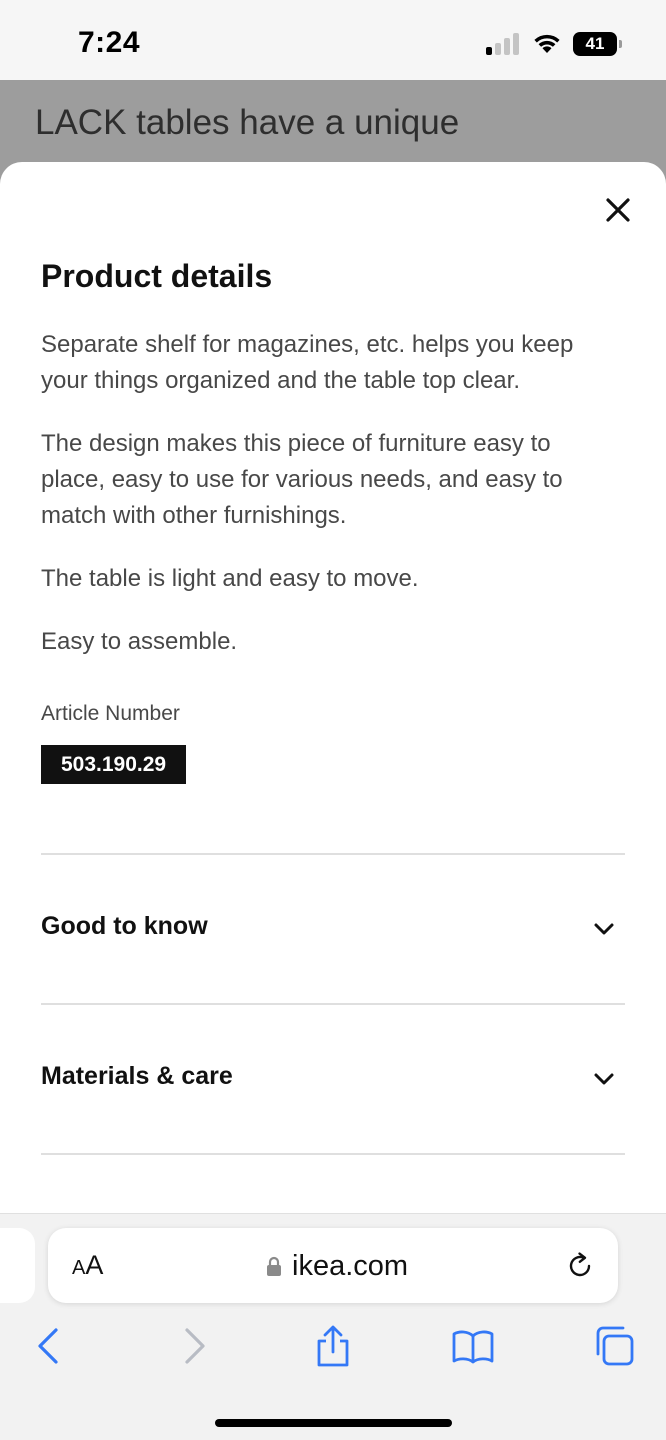 The image size is (666, 1440). Describe the element at coordinates (194, 1346) in the screenshot. I see `forward-icon` at that location.